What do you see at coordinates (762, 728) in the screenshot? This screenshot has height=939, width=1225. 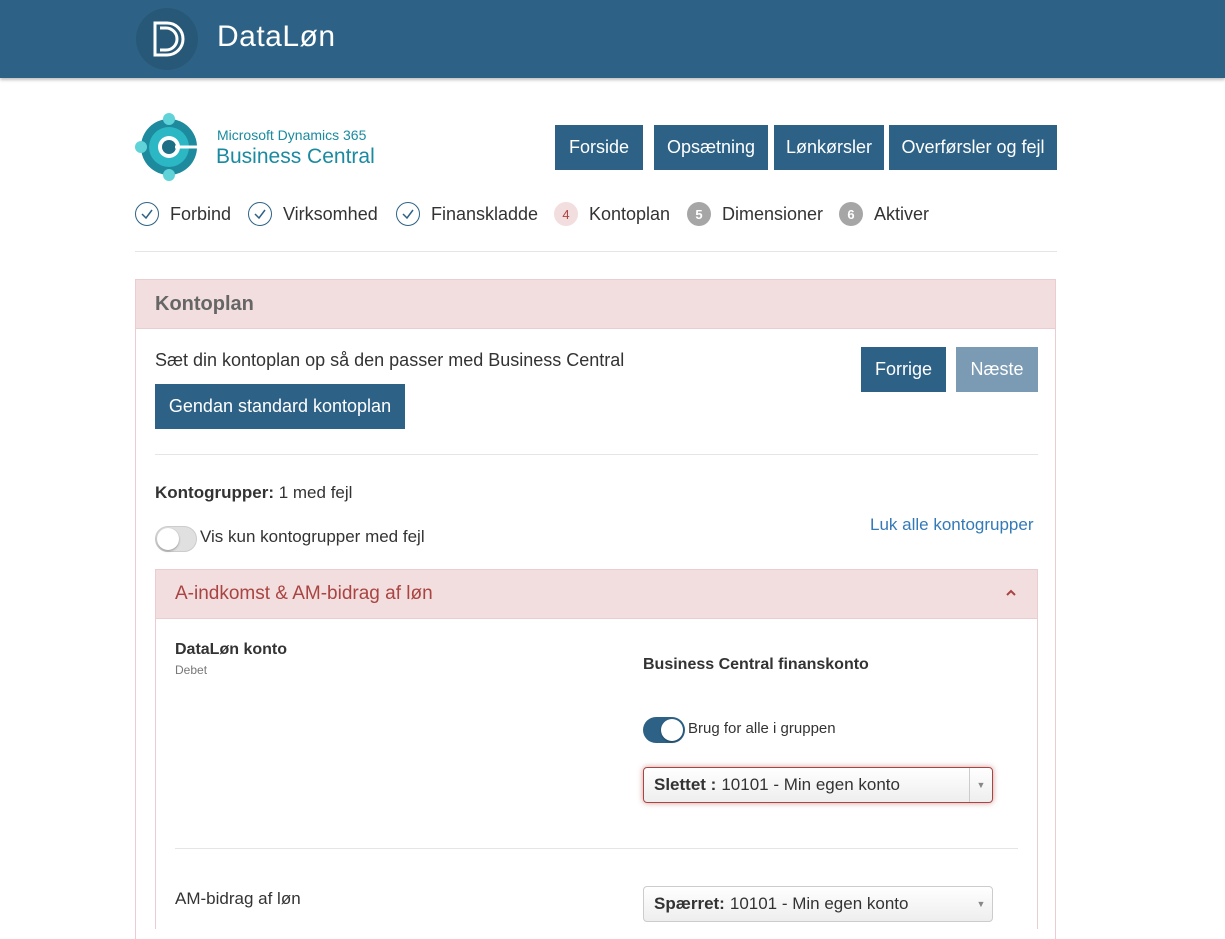 I see `use-for-all-label: Brug for alle i gruppen` at bounding box center [762, 728].